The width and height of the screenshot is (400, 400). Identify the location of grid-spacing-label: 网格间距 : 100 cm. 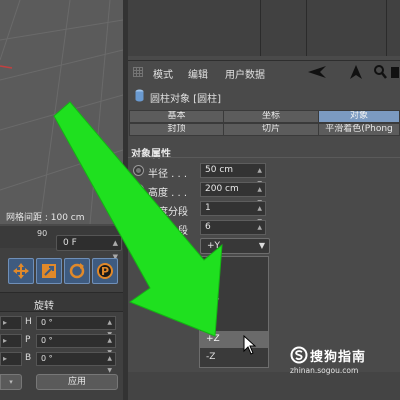
(45, 218).